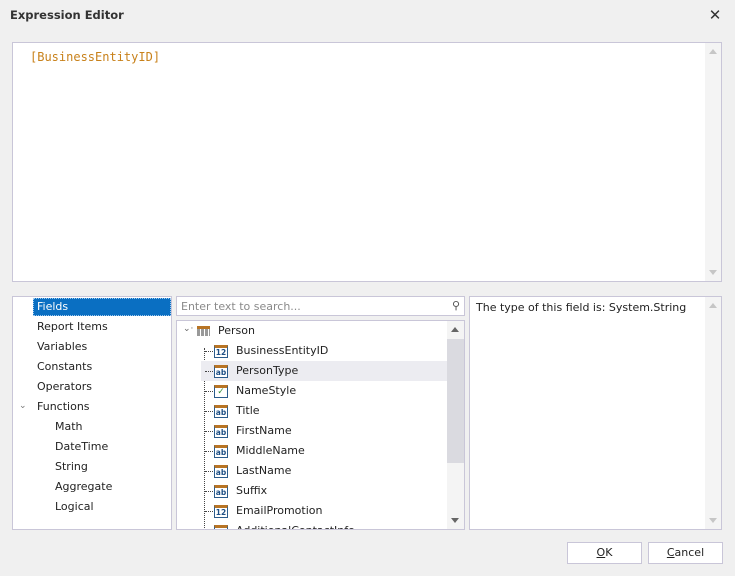  I want to click on tree-node-field: EmailPromotion, so click(279, 511).